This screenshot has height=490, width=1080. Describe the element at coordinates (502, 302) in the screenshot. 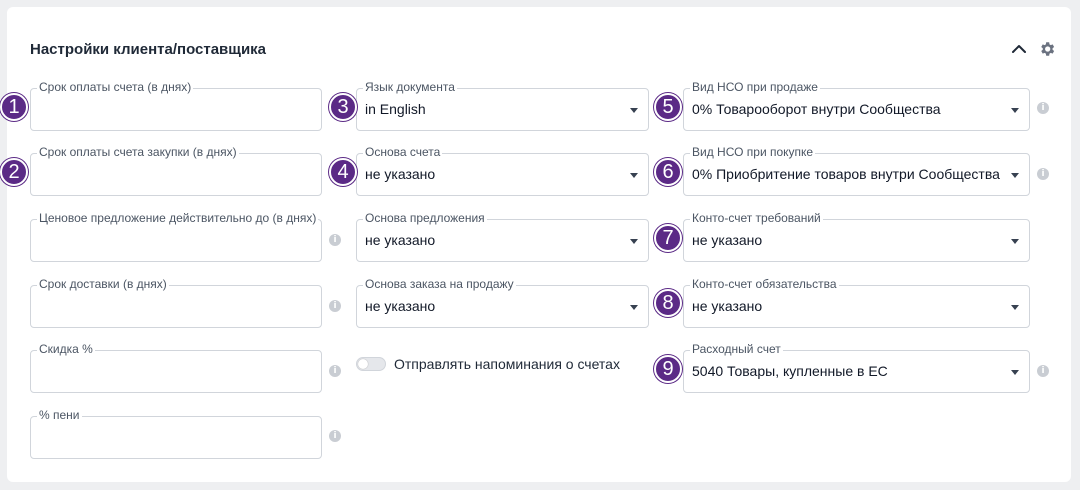

I see `sales-order-basis-select: Основа заказа на продажу не указано` at that location.